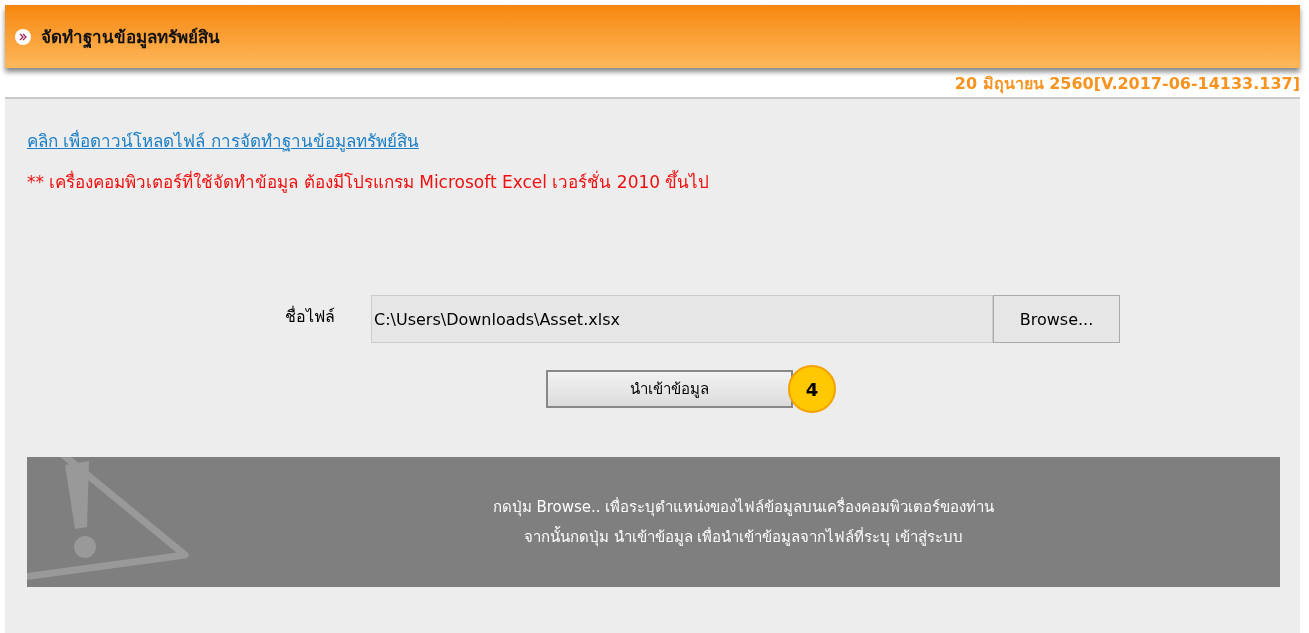 The height and width of the screenshot is (633, 1309). I want to click on download-link: คลิก เพื่อดาวน์โหลดไฟล์ การจัดทำฐานข้อมูลทรัพย์สิน, so click(223, 140).